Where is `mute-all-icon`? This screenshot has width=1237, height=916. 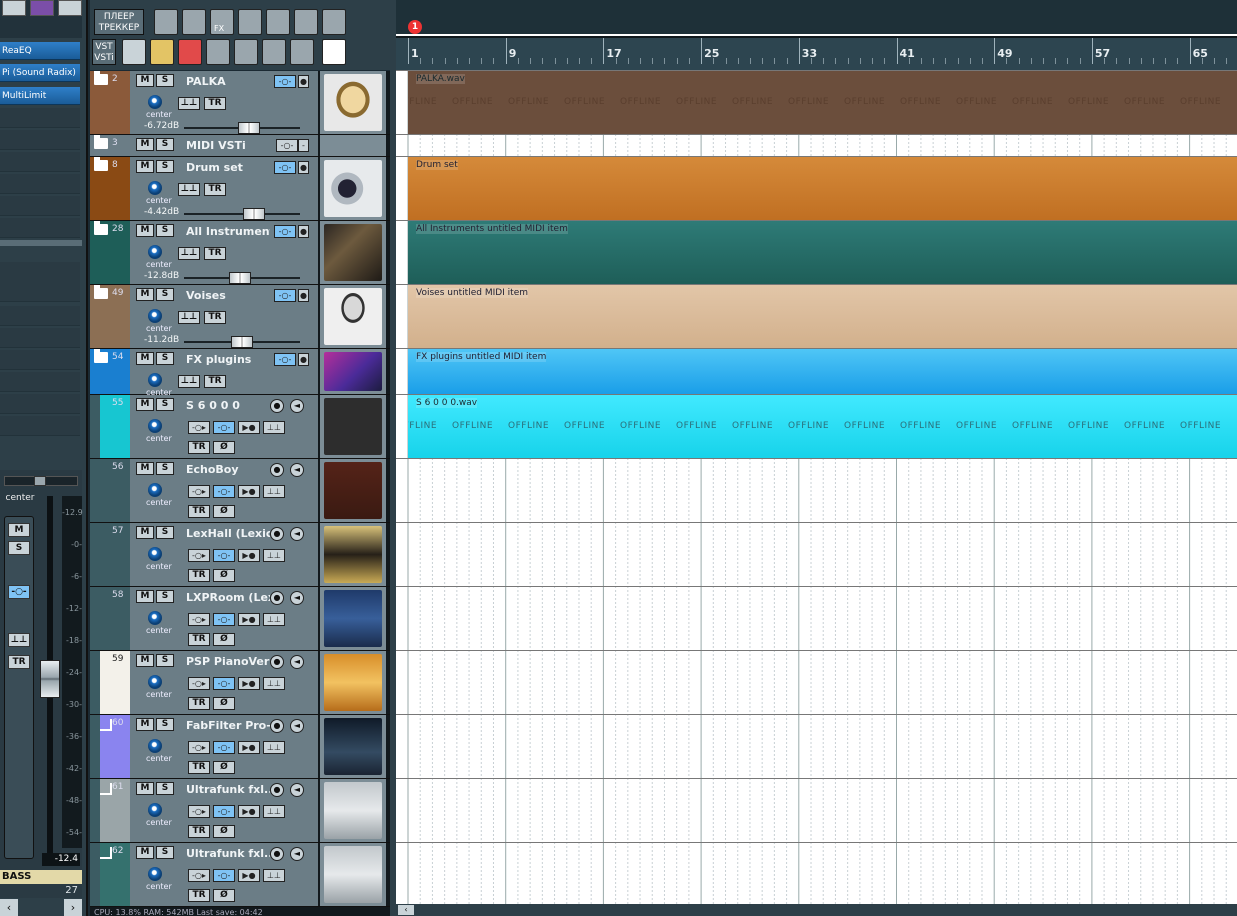 mute-all-icon is located at coordinates (162, 52).